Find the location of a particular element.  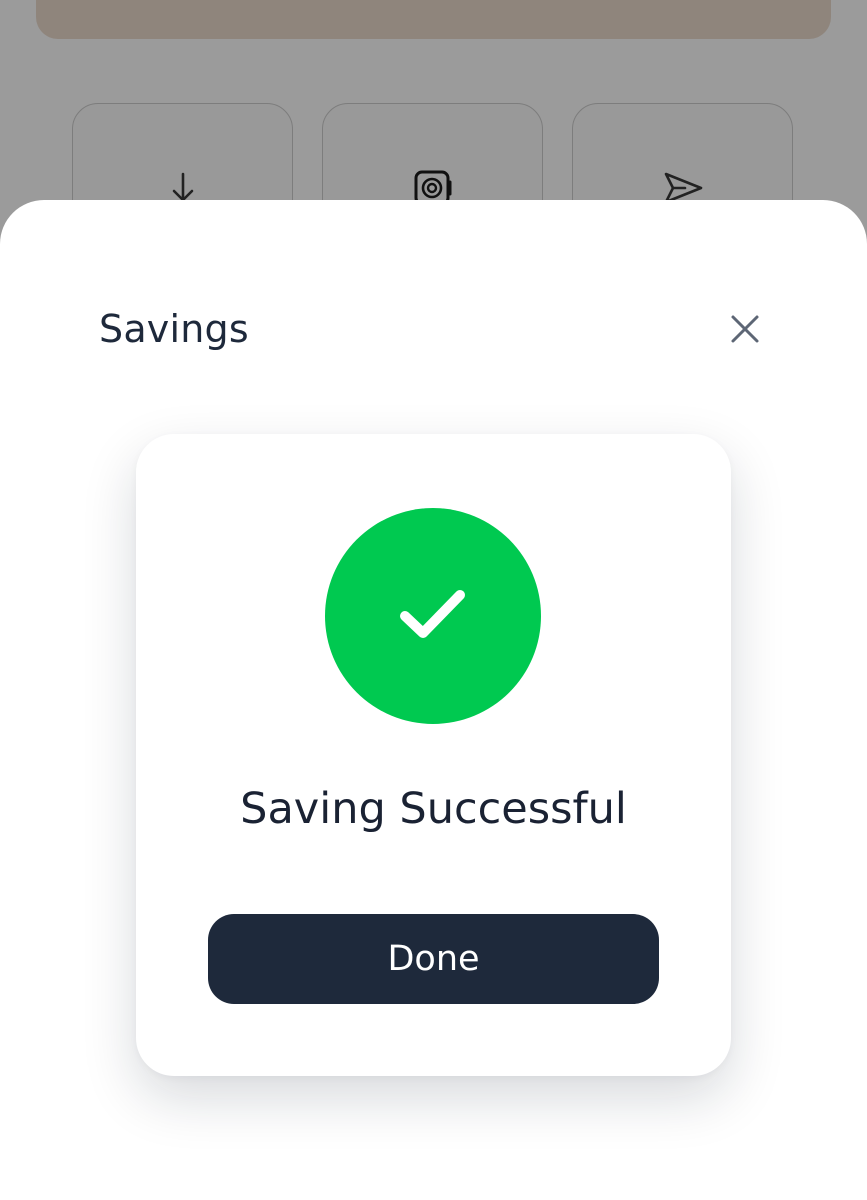

done-button: Done is located at coordinates (433, 959).